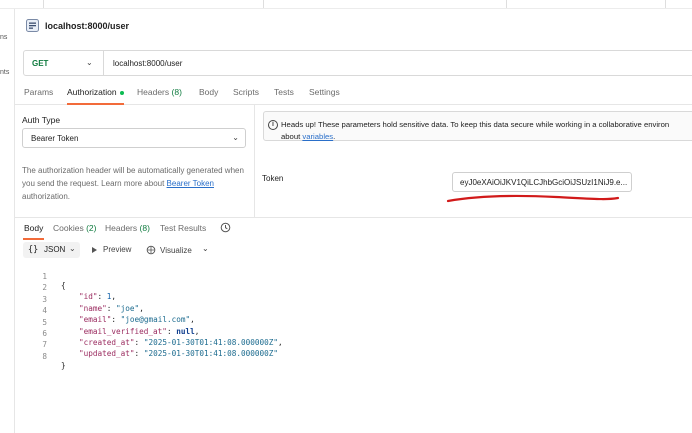 Image resolution: width=692 pixels, height=433 pixels. I want to click on red-underline-annotation, so click(533, 198).